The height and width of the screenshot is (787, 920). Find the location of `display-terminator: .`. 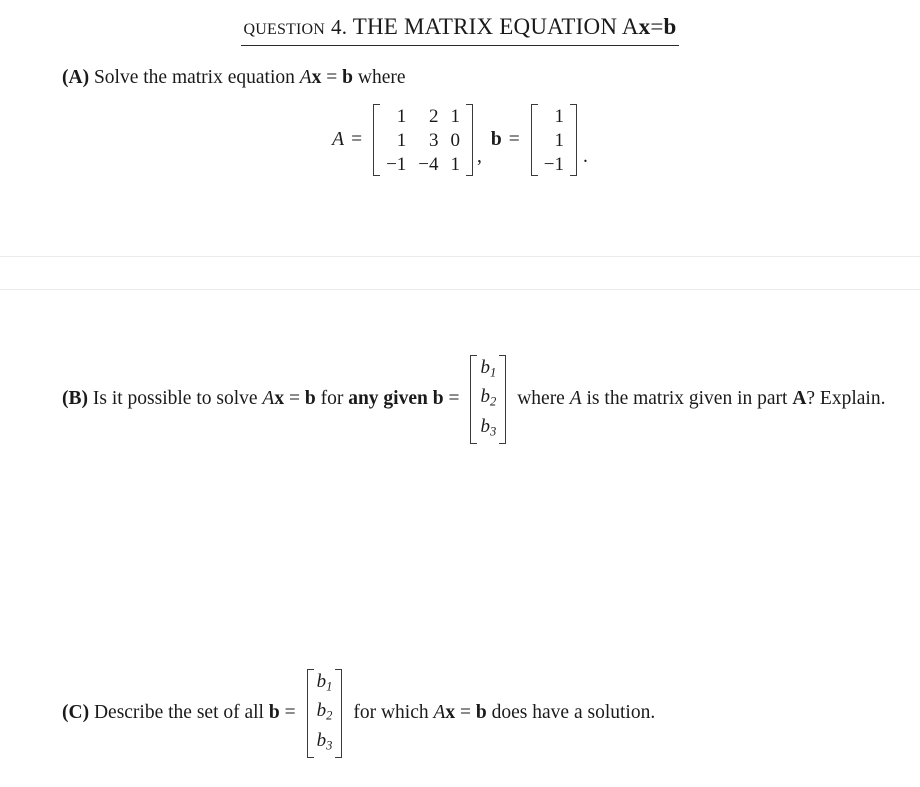

display-terminator: . is located at coordinates (585, 156).